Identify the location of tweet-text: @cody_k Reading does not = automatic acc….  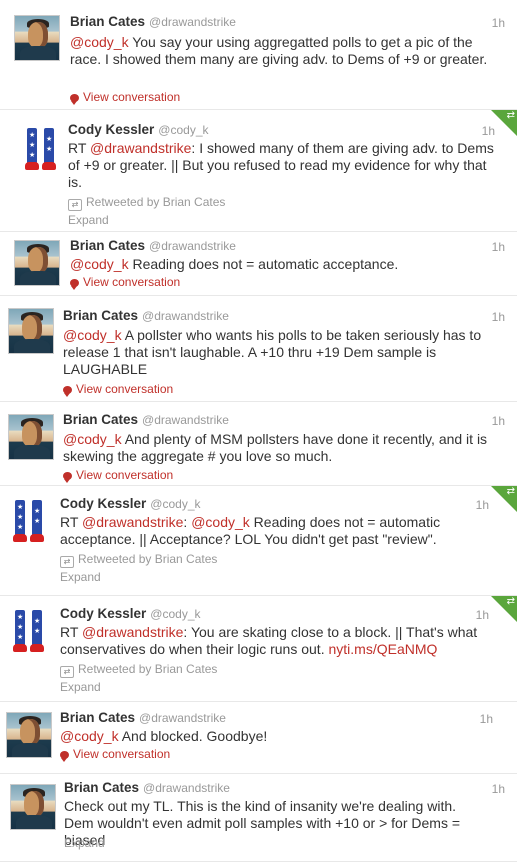
(234, 264).